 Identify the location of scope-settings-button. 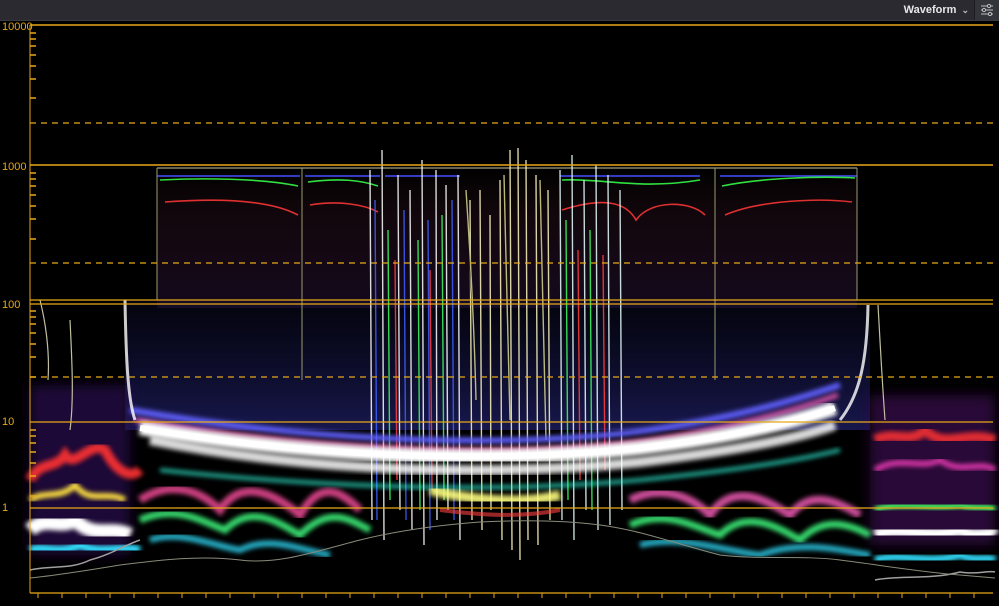
(986, 10).